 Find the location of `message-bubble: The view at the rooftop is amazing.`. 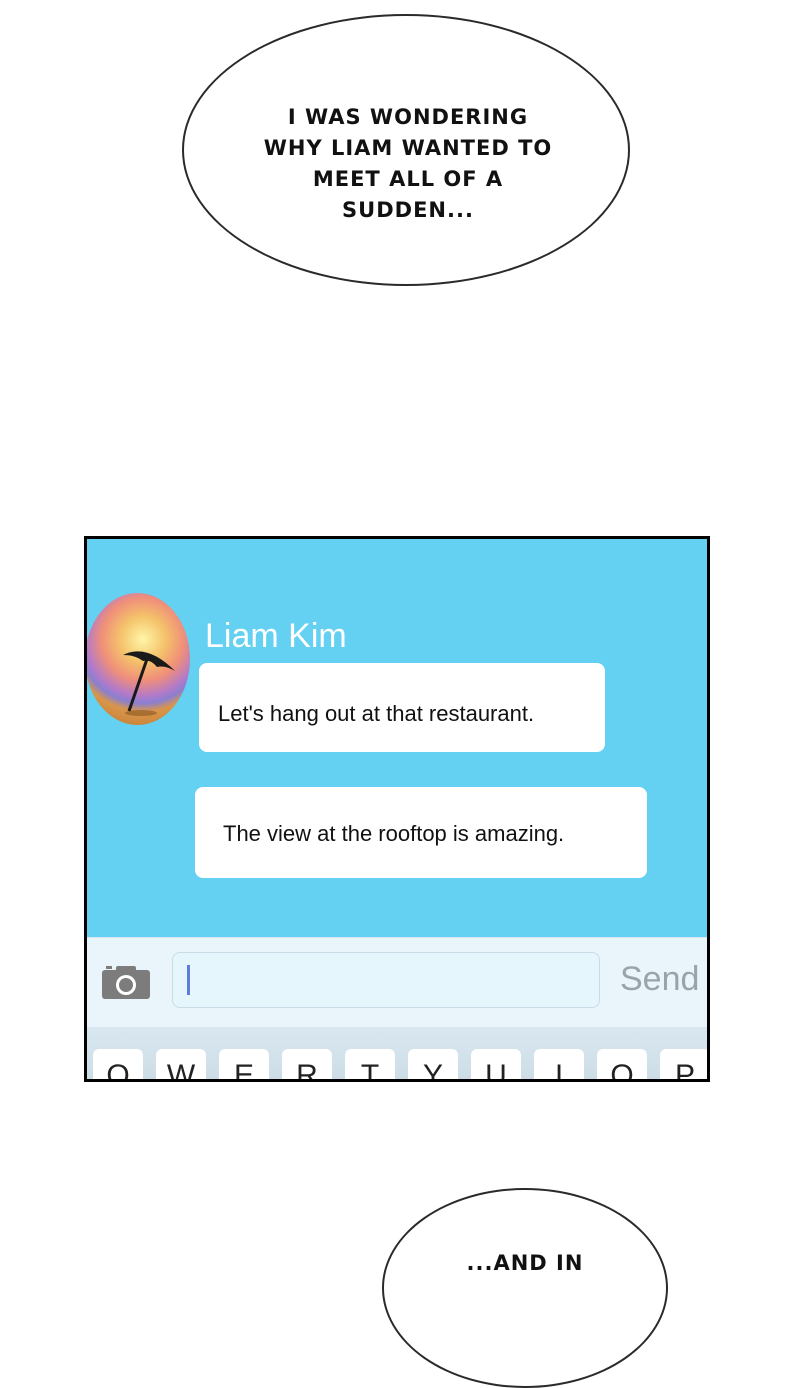

message-bubble: The view at the rooftop is amazing. is located at coordinates (421, 832).